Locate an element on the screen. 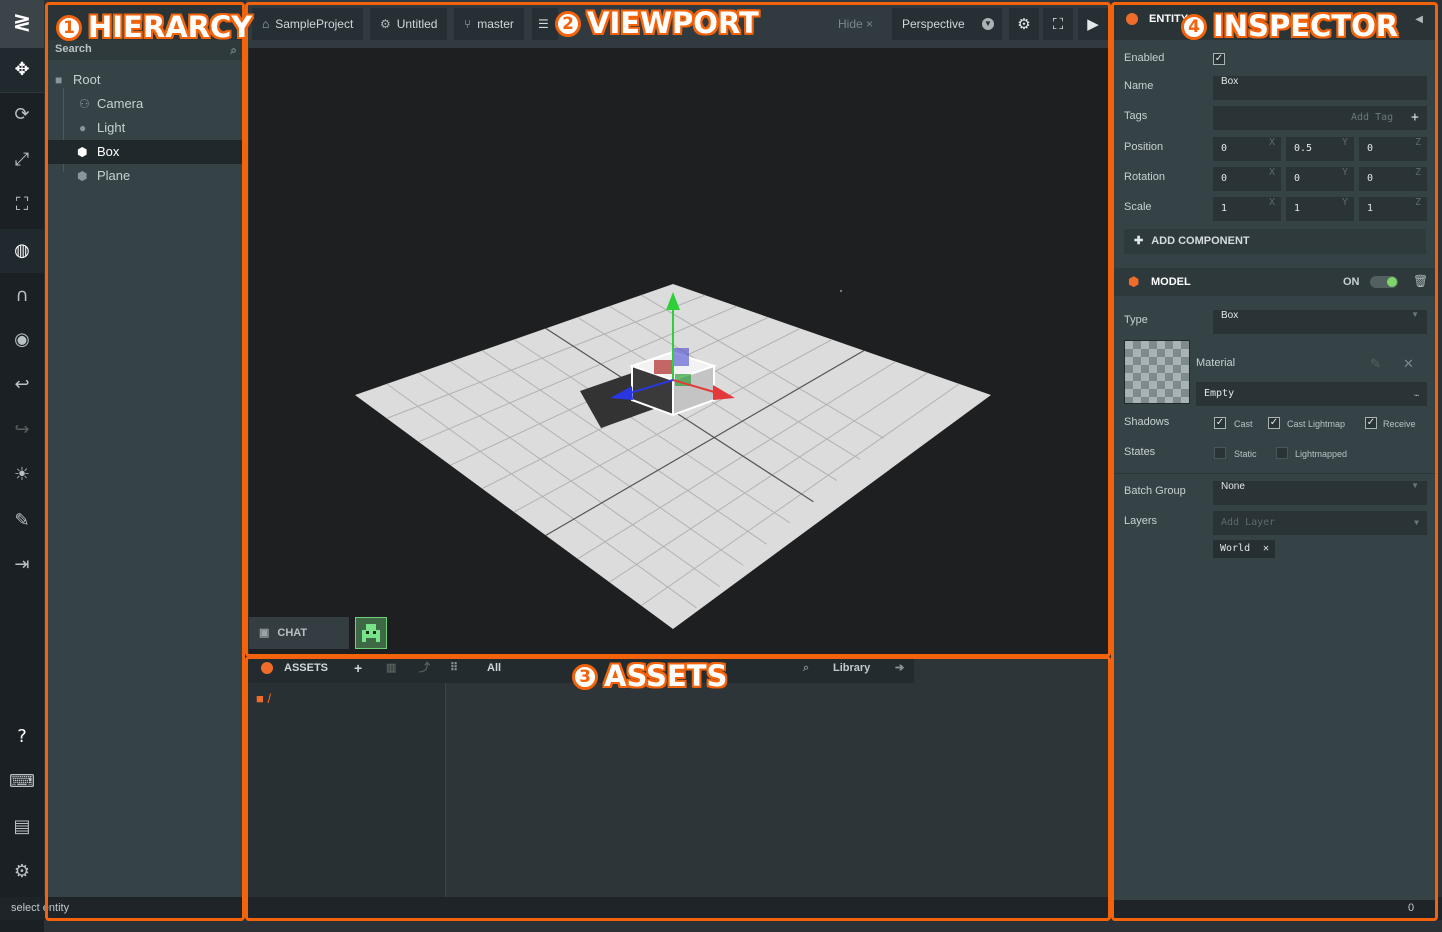 Image resolution: width=1442 pixels, height=932 pixels. scale-x: 1X is located at coordinates (1247, 209).